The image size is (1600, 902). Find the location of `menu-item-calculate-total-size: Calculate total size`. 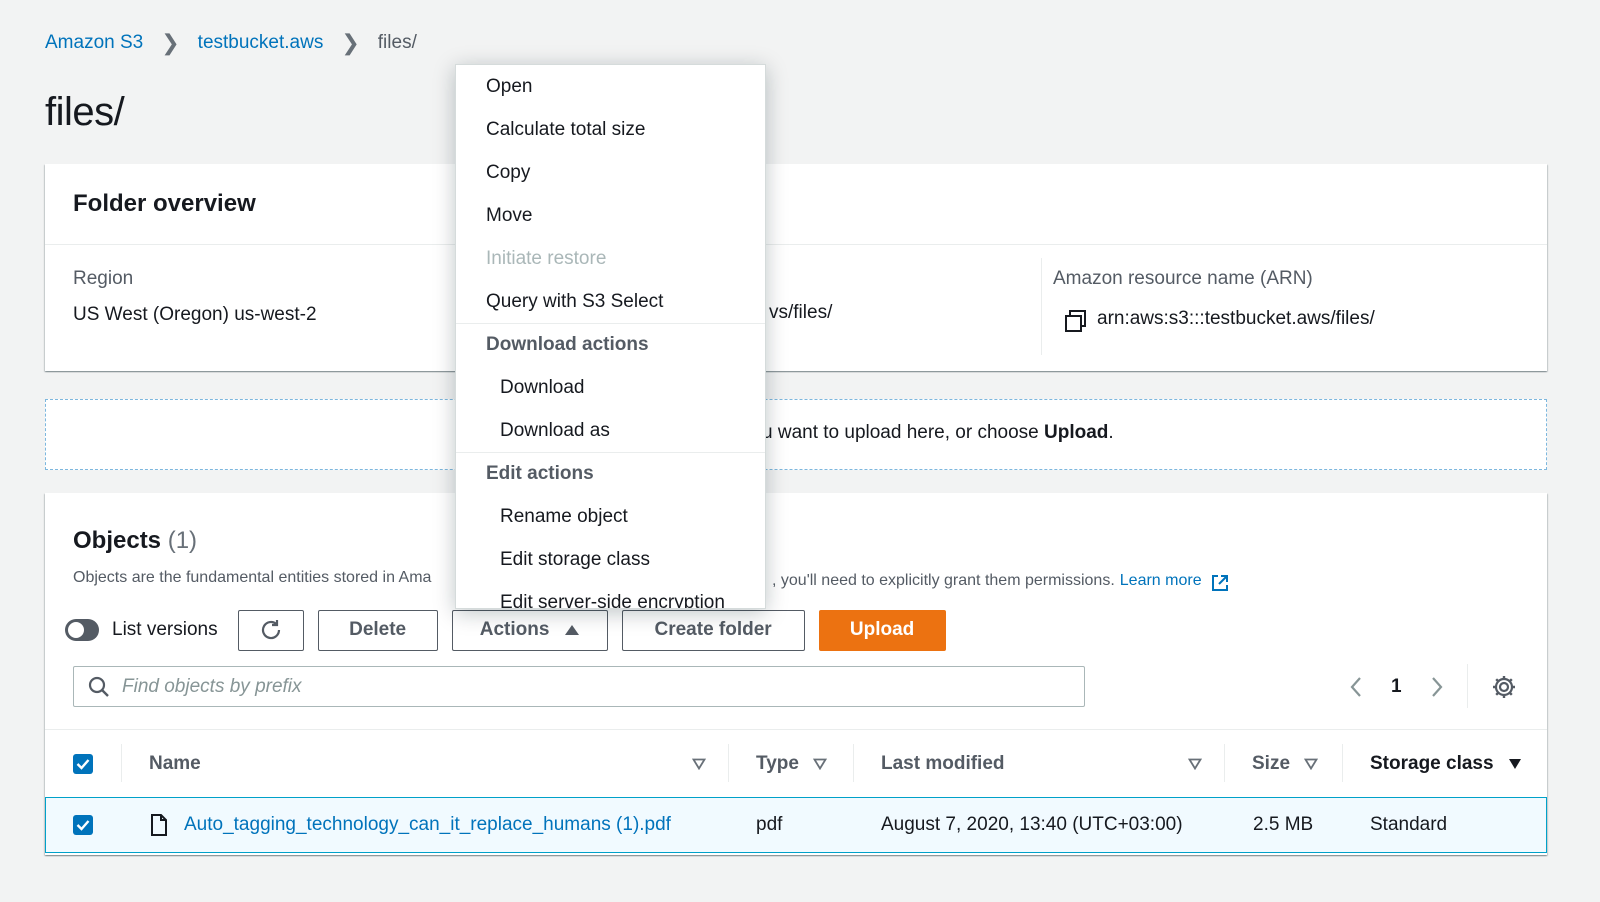

menu-item-calculate-total-size: Calculate total size is located at coordinates (610, 129).